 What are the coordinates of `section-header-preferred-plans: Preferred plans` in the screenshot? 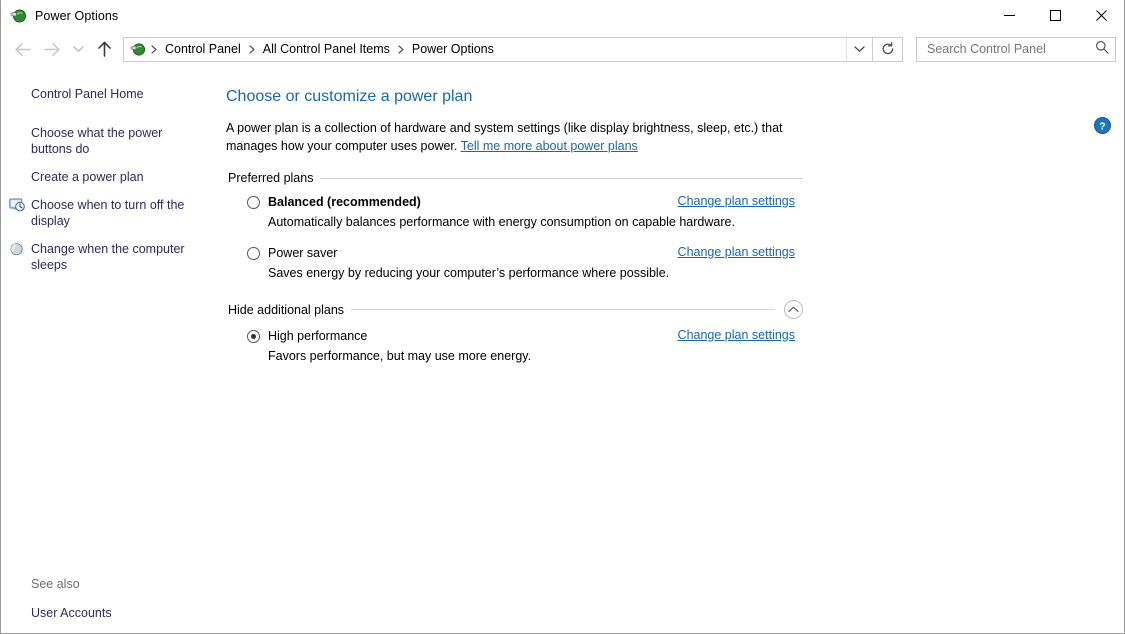 It's located at (515, 178).